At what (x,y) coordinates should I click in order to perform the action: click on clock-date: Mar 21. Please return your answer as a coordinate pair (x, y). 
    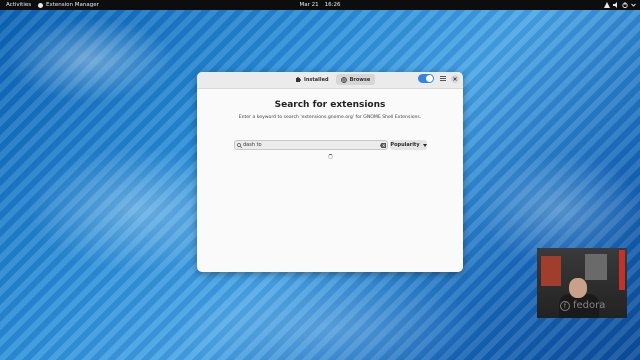
    Looking at the image, I should click on (309, 5).